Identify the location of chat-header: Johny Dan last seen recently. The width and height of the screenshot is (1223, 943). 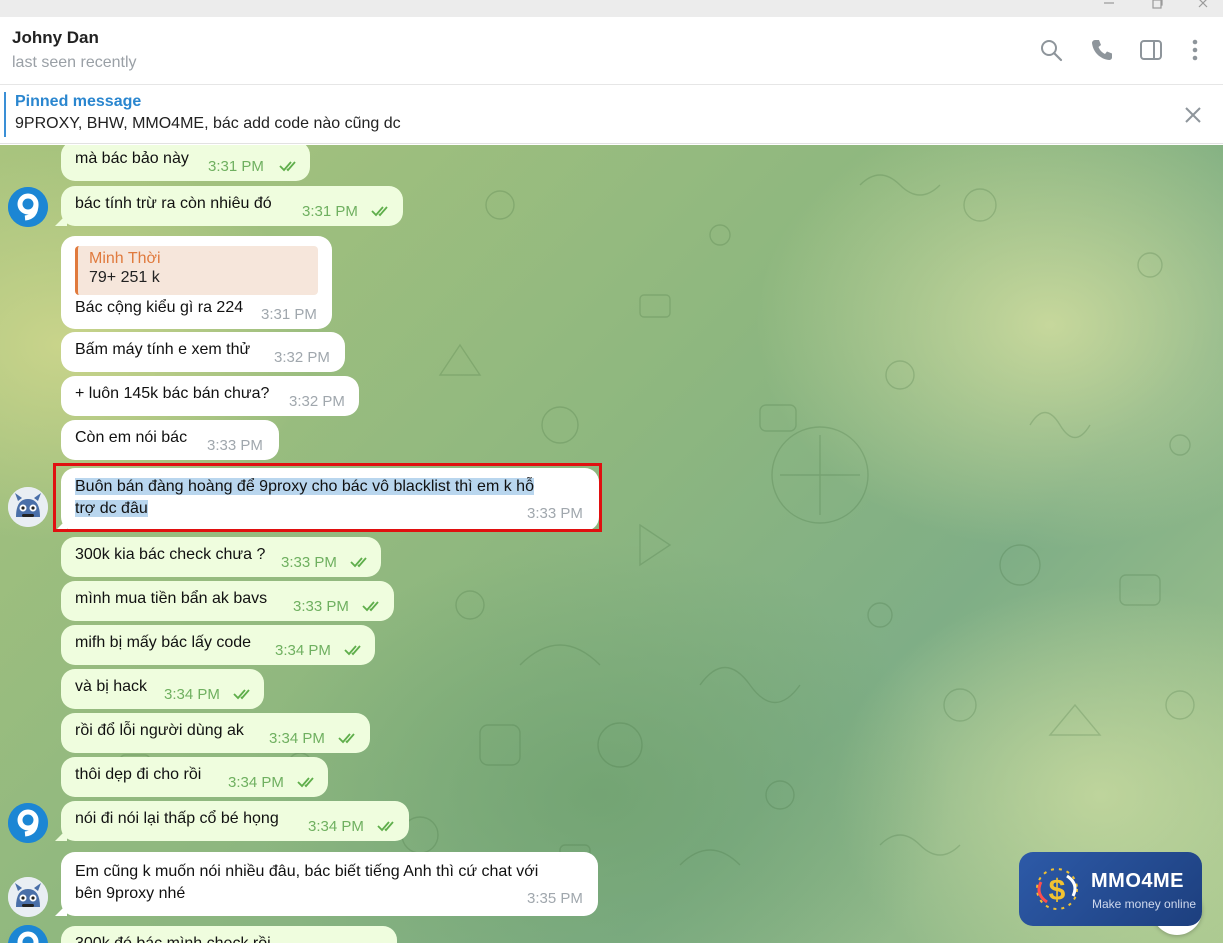
(611, 51).